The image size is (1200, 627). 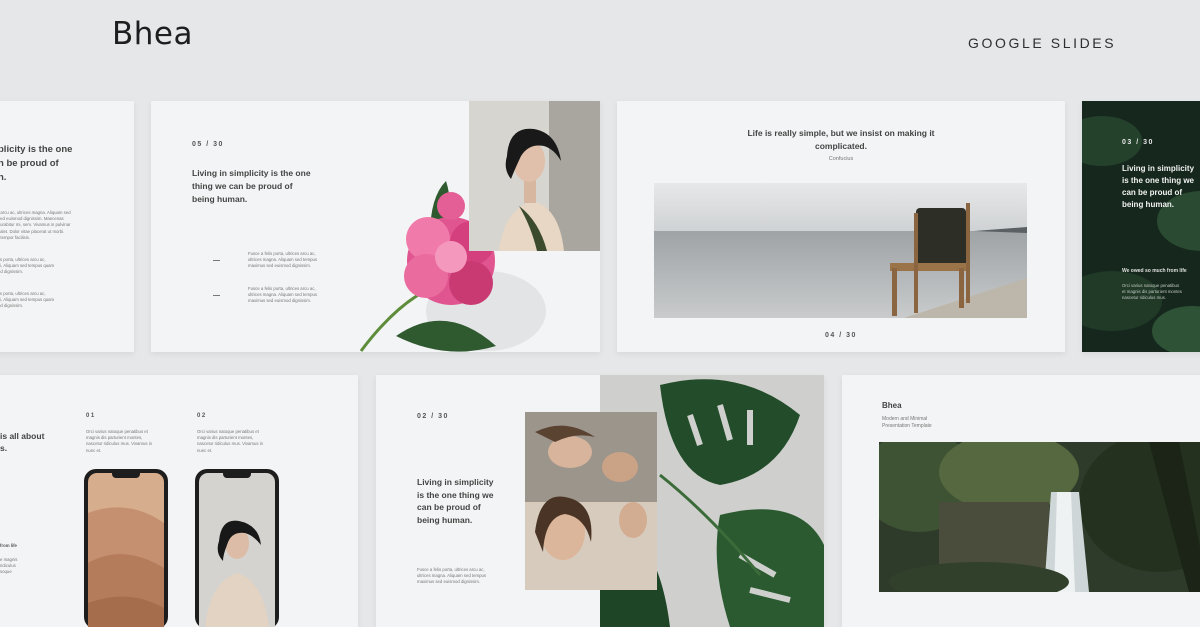 I want to click on slide-page-number: 02 / 30, so click(x=433, y=416).